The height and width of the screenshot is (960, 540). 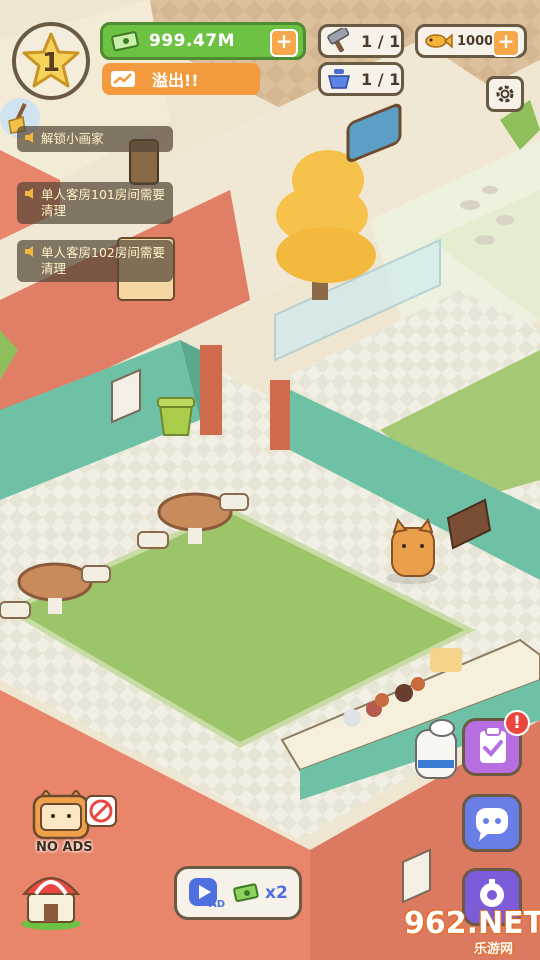 What do you see at coordinates (72, 138) in the screenshot?
I see `task-text: 解锁小画家` at bounding box center [72, 138].